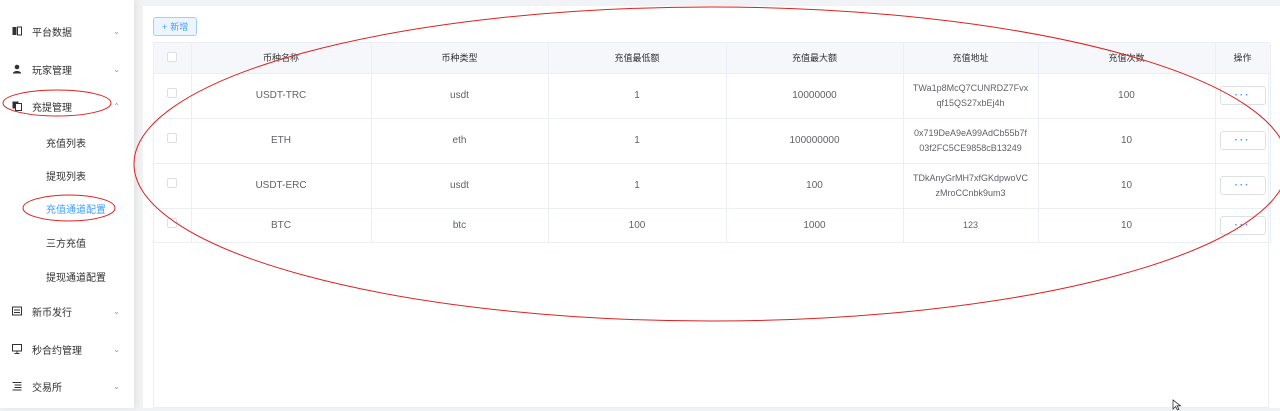 The image size is (1280, 411). I want to click on chevron-up-icon: ⌃, so click(116, 106).